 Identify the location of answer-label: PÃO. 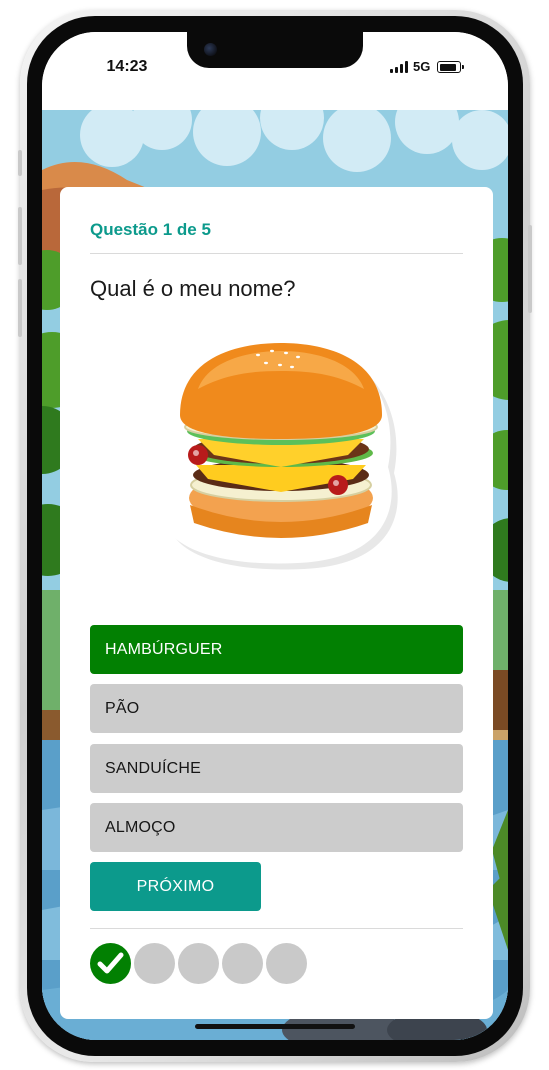
(122, 708).